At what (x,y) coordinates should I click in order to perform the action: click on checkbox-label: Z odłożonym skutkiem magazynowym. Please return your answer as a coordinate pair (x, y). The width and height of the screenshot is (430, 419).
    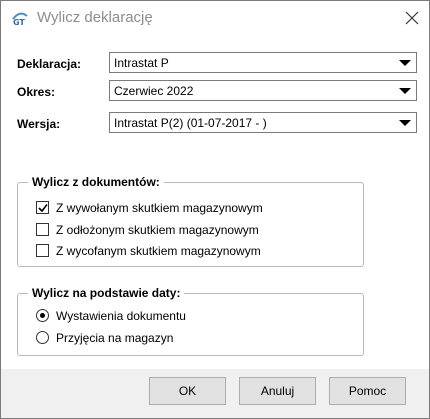
    Looking at the image, I should click on (157, 230).